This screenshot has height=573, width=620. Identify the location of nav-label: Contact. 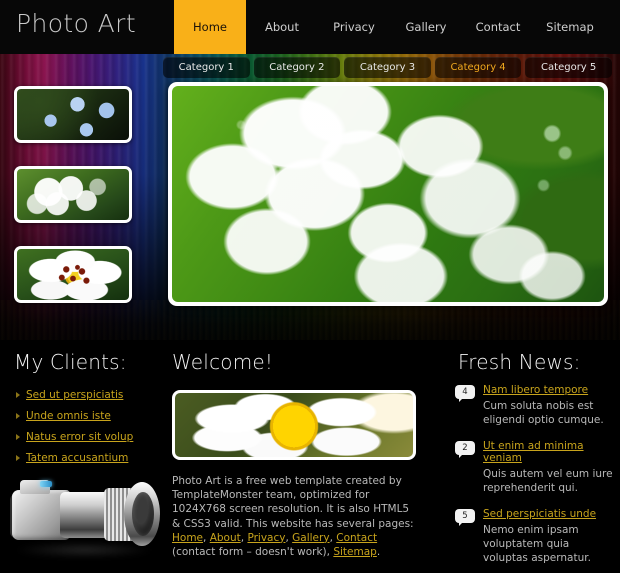
(498, 27).